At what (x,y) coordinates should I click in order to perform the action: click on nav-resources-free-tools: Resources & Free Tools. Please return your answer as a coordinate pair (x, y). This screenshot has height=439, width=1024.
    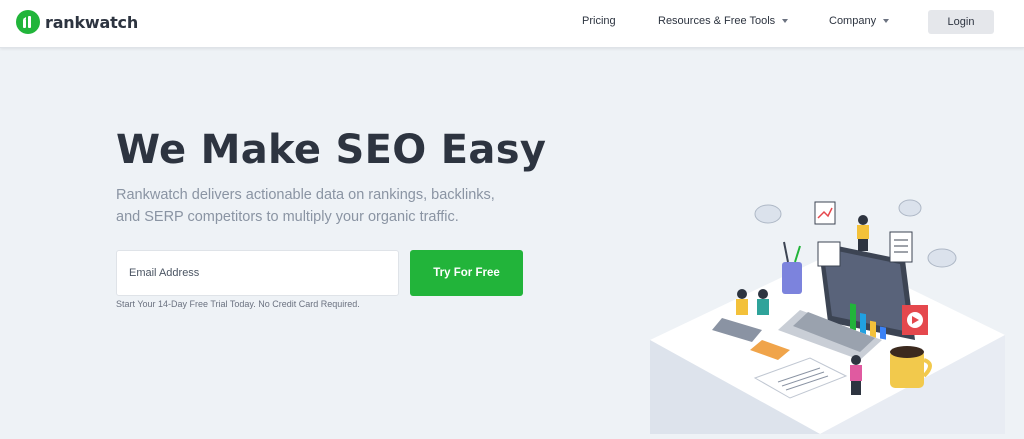
    Looking at the image, I should click on (723, 21).